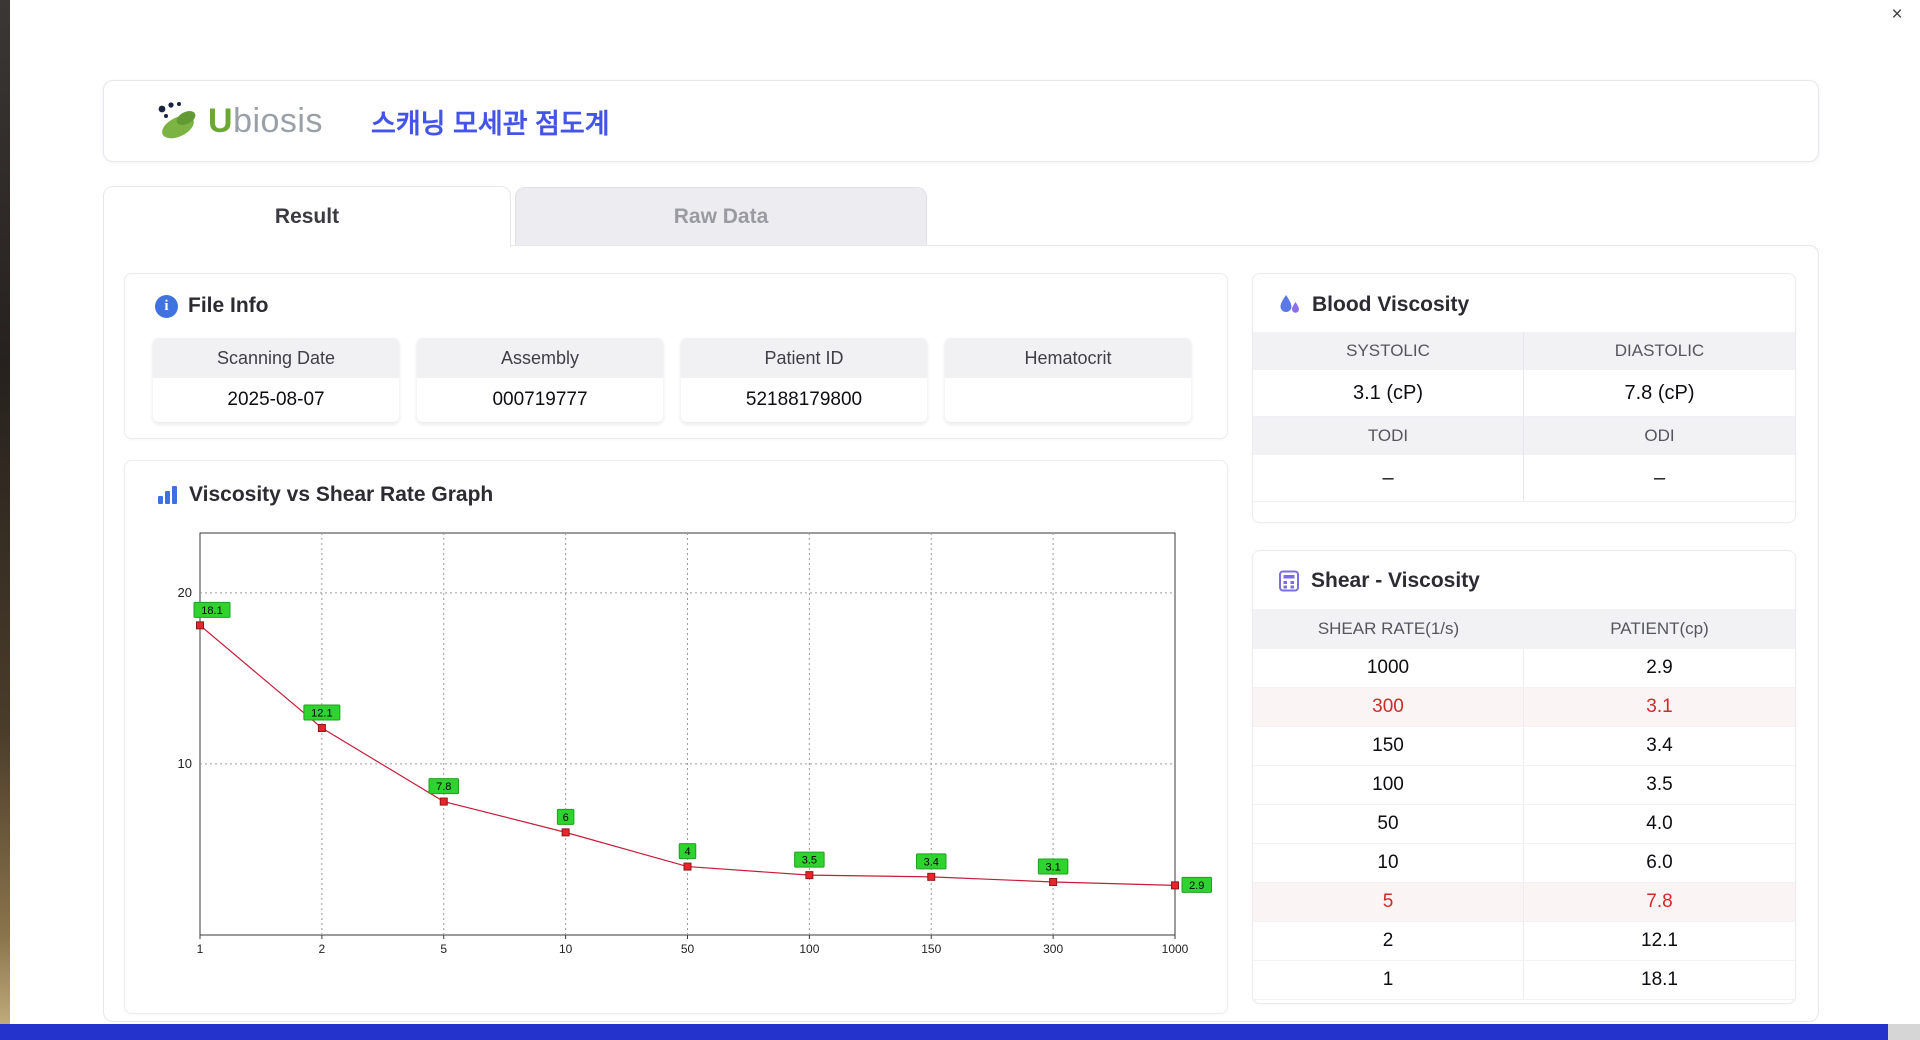 This screenshot has height=1040, width=1920. Describe the element at coordinates (566, 818) in the screenshot. I see `svg-text: 6` at that location.